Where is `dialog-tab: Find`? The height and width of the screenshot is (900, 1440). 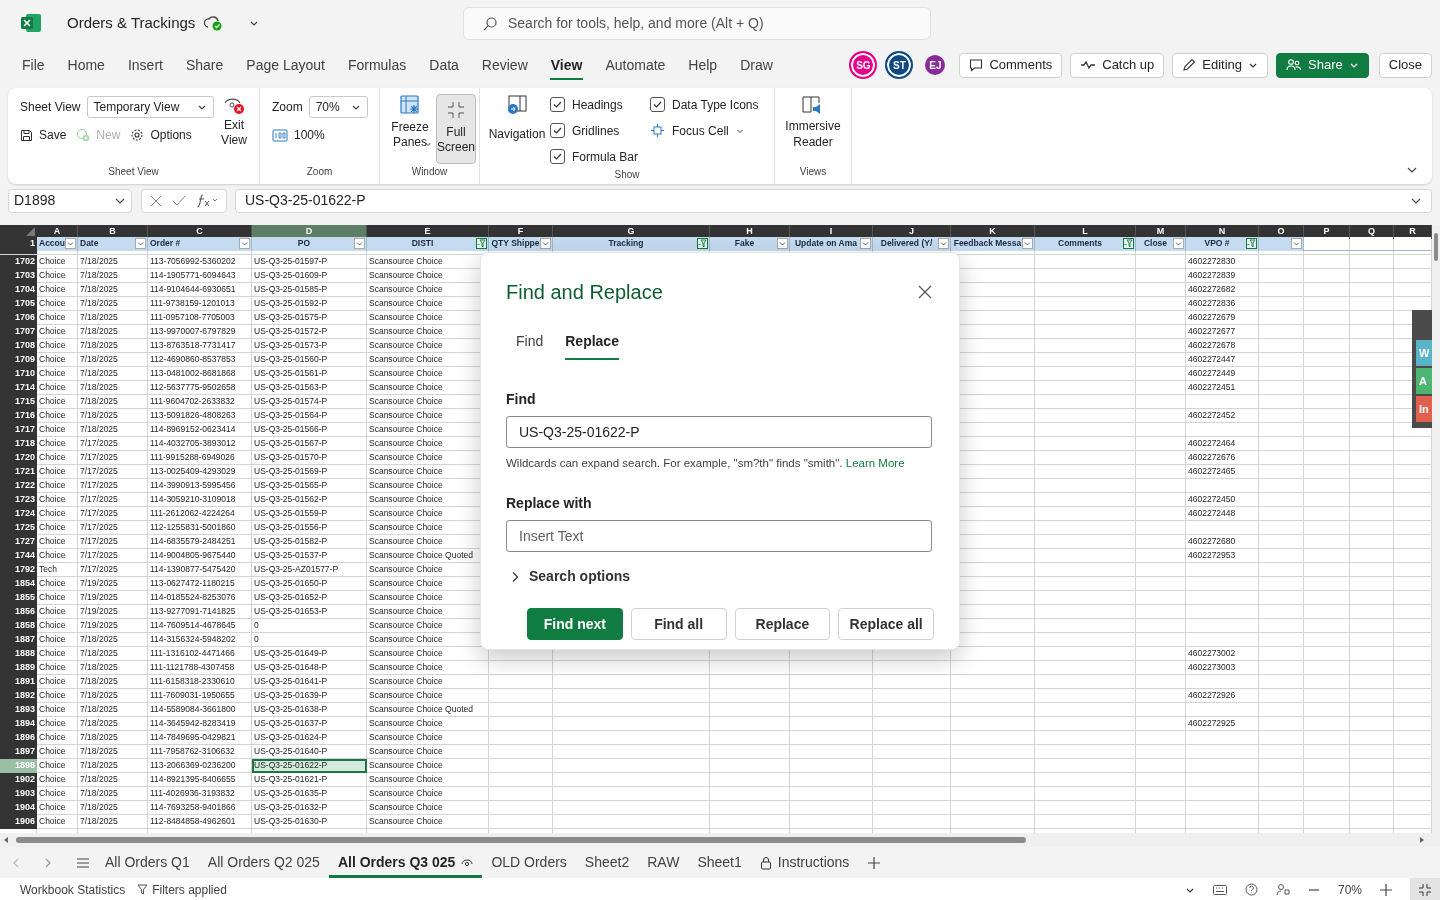
dialog-tab: Find is located at coordinates (530, 341).